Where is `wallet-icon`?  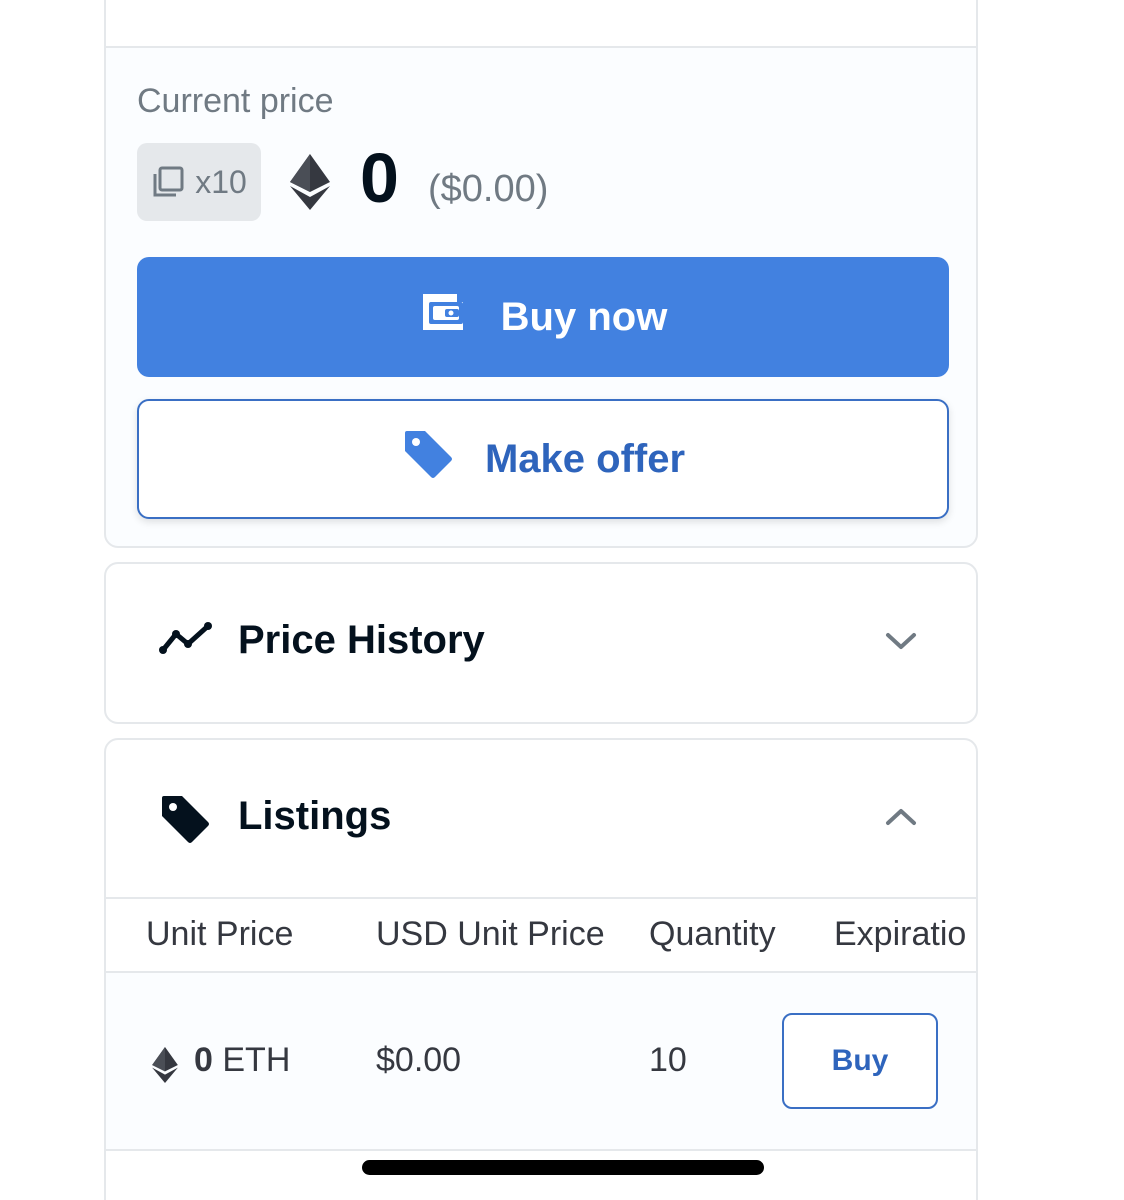 wallet-icon is located at coordinates (443, 317).